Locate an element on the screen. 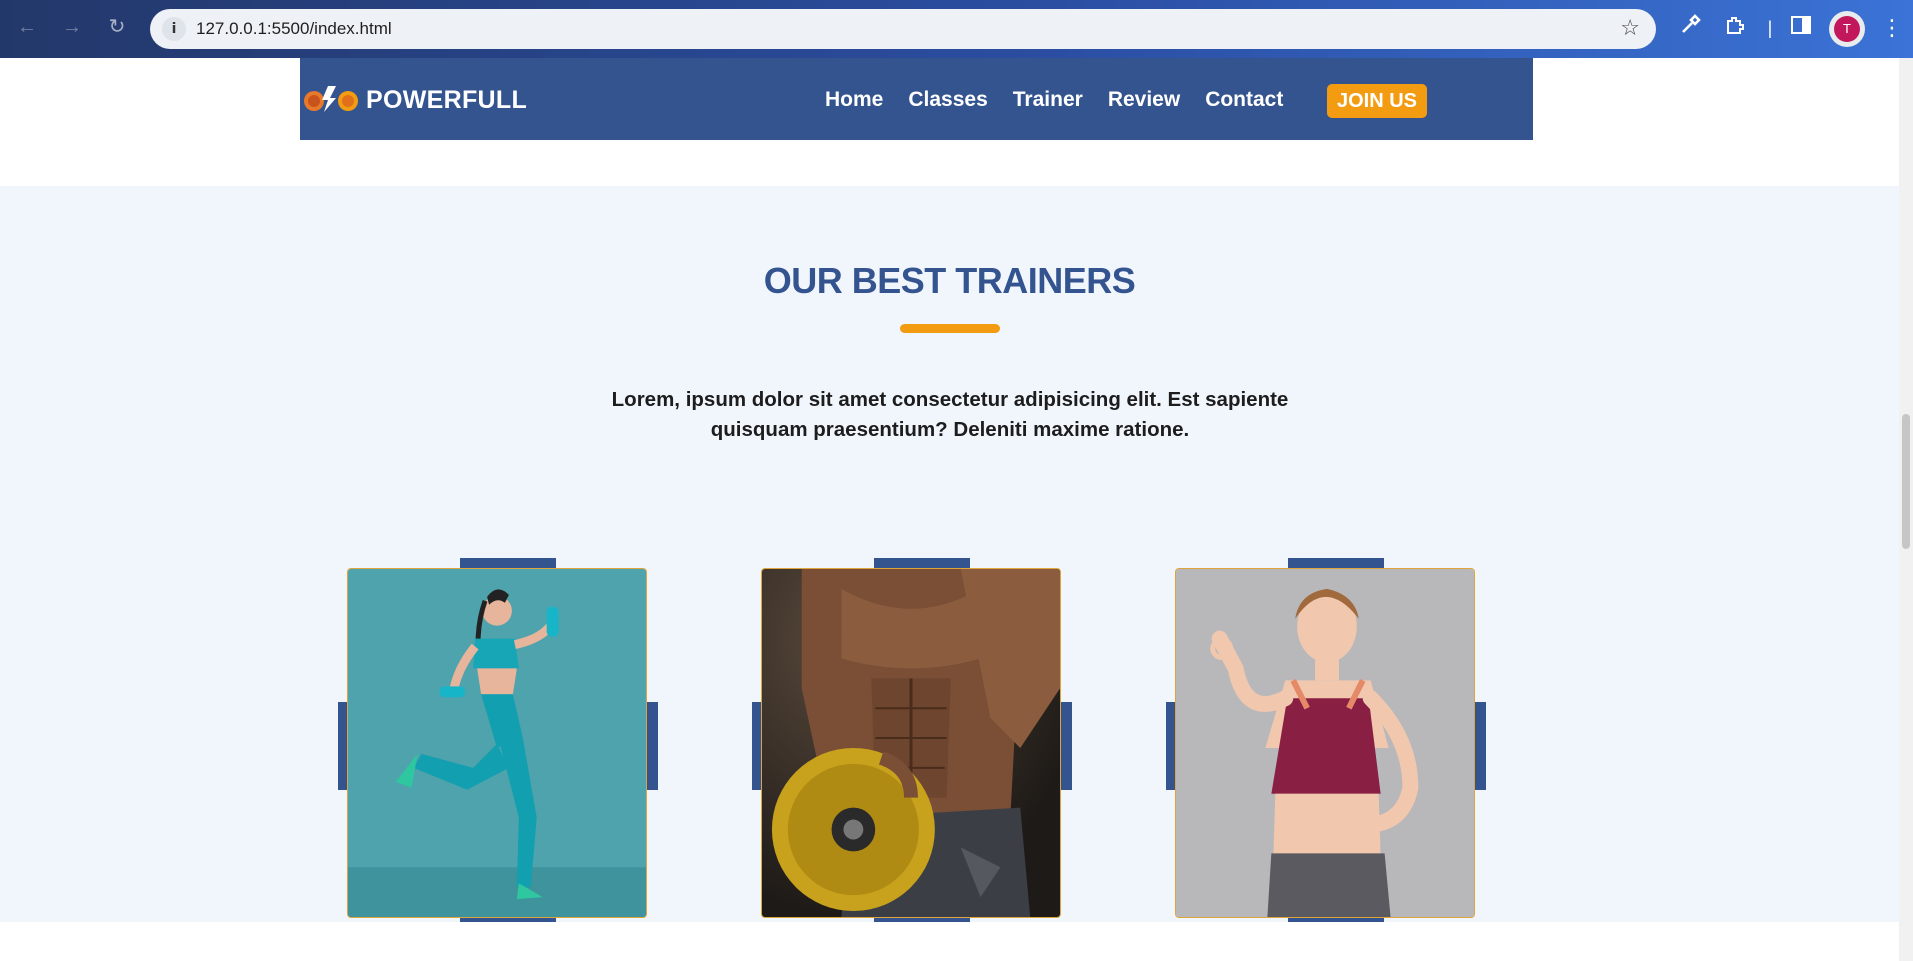 Image resolution: width=1913 pixels, height=961 pixels. next-section is located at coordinates (949, 941).